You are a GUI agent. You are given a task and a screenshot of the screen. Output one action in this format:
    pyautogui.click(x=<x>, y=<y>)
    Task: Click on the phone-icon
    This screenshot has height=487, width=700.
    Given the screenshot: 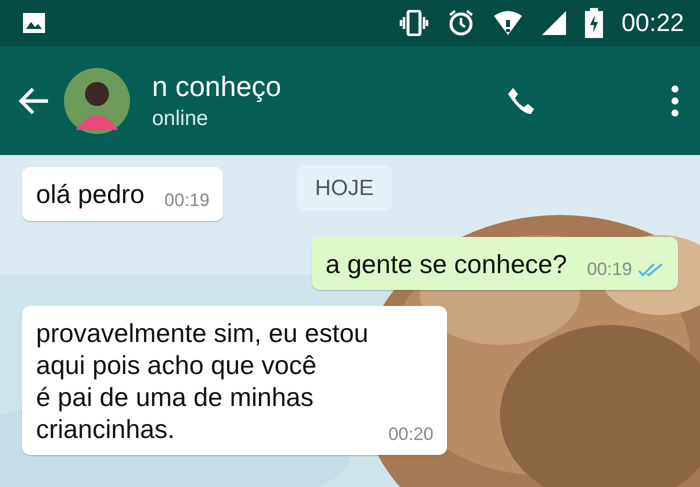 What is the action you would take?
    pyautogui.click(x=521, y=101)
    